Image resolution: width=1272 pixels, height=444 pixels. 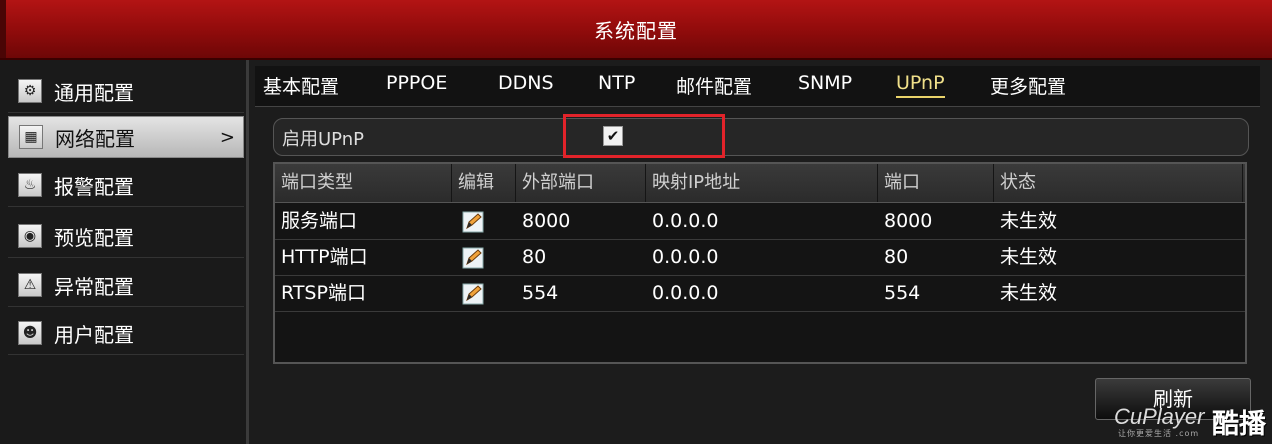 I want to click on sidebar-item-label: 通用配置, so click(x=94, y=92).